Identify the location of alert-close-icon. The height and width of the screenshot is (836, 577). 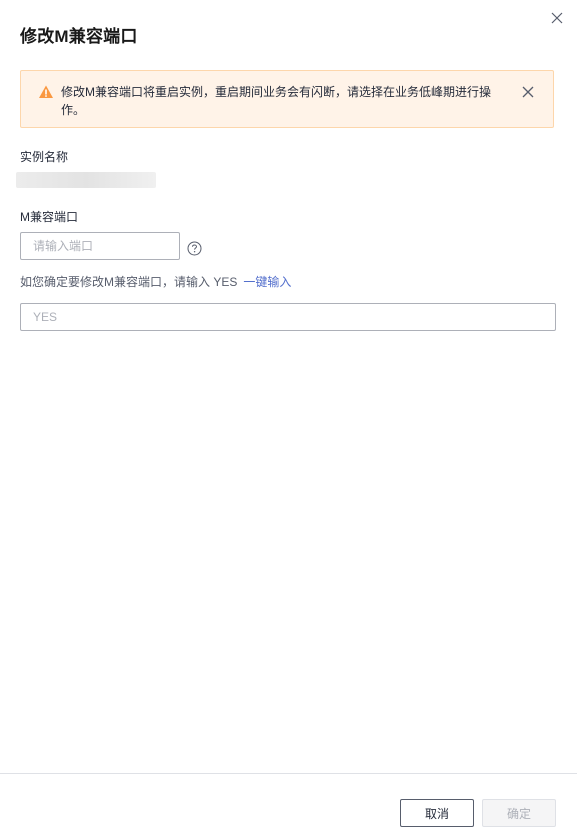
(528, 92).